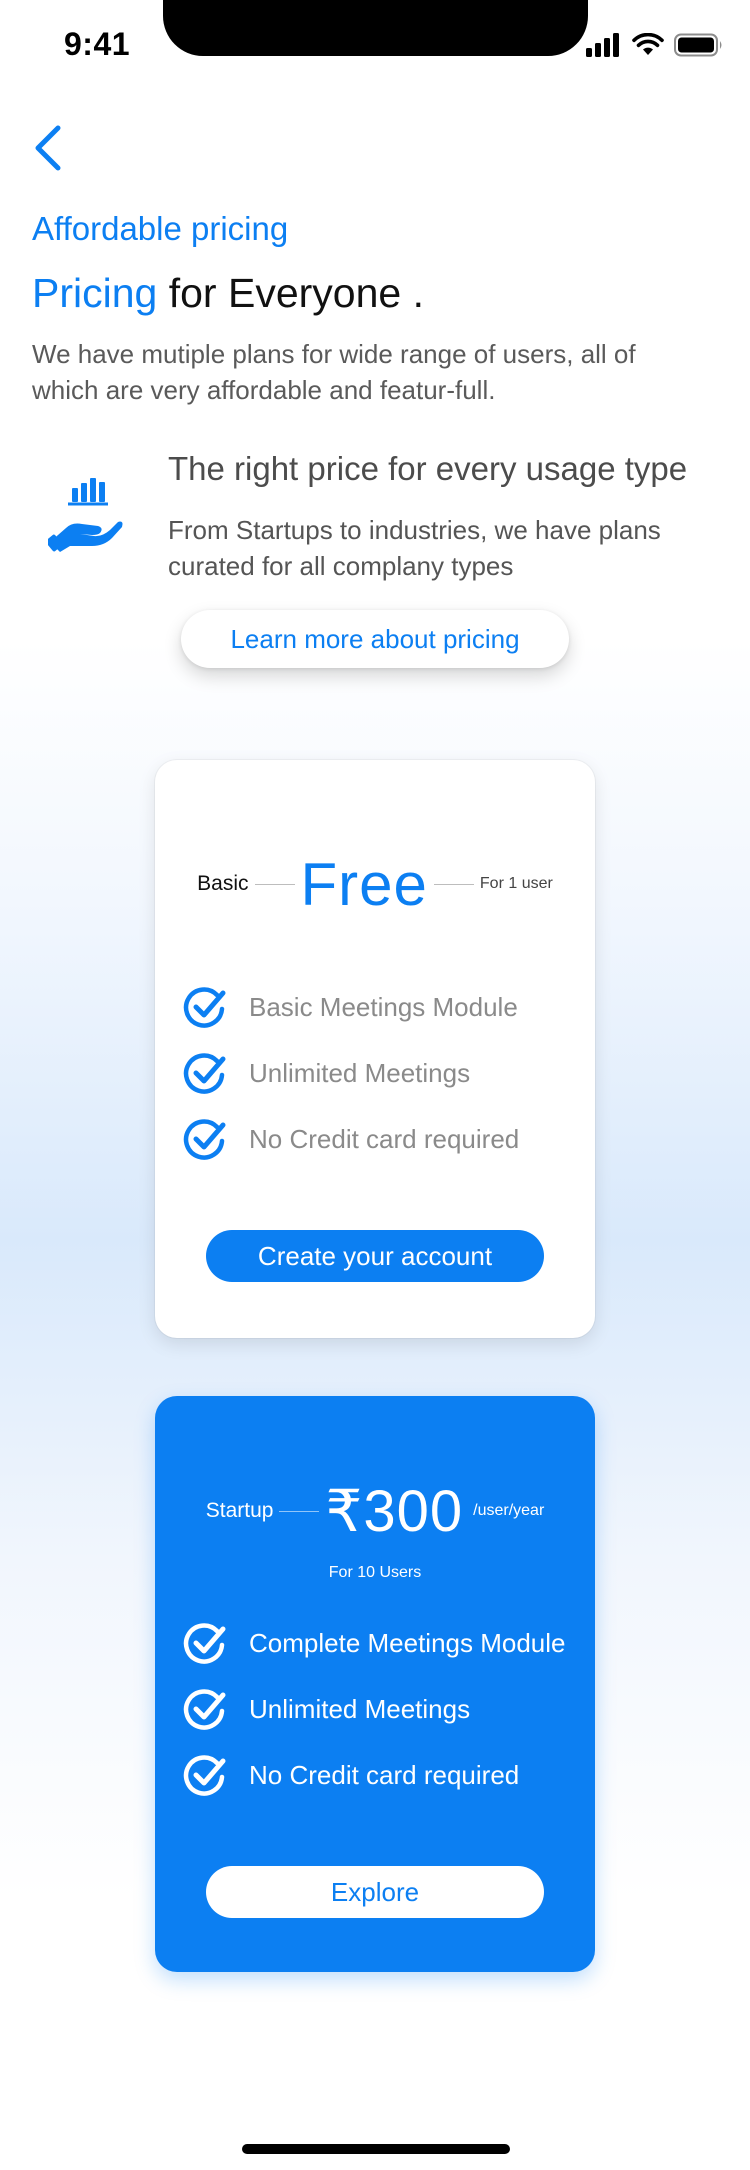 The image size is (750, 2170). I want to click on plan-note: For 1 user, so click(516, 883).